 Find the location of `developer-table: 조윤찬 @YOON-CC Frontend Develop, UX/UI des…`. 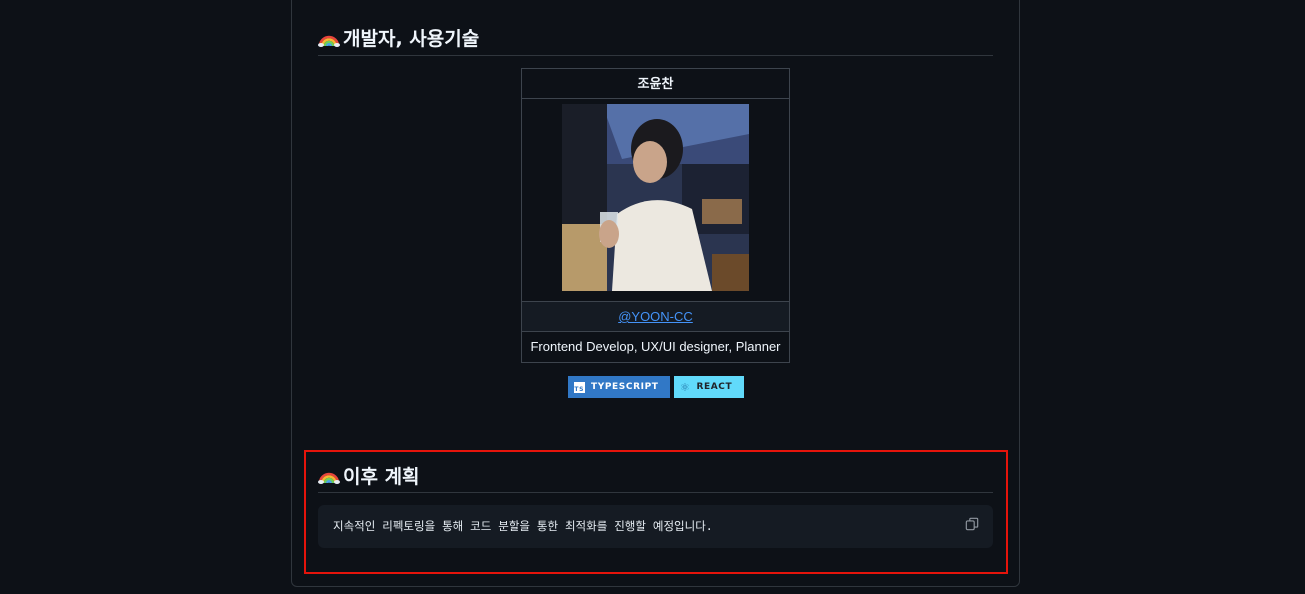

developer-table: 조윤찬 @YOON-CC Frontend Develop, UX/UI des… is located at coordinates (655, 215).